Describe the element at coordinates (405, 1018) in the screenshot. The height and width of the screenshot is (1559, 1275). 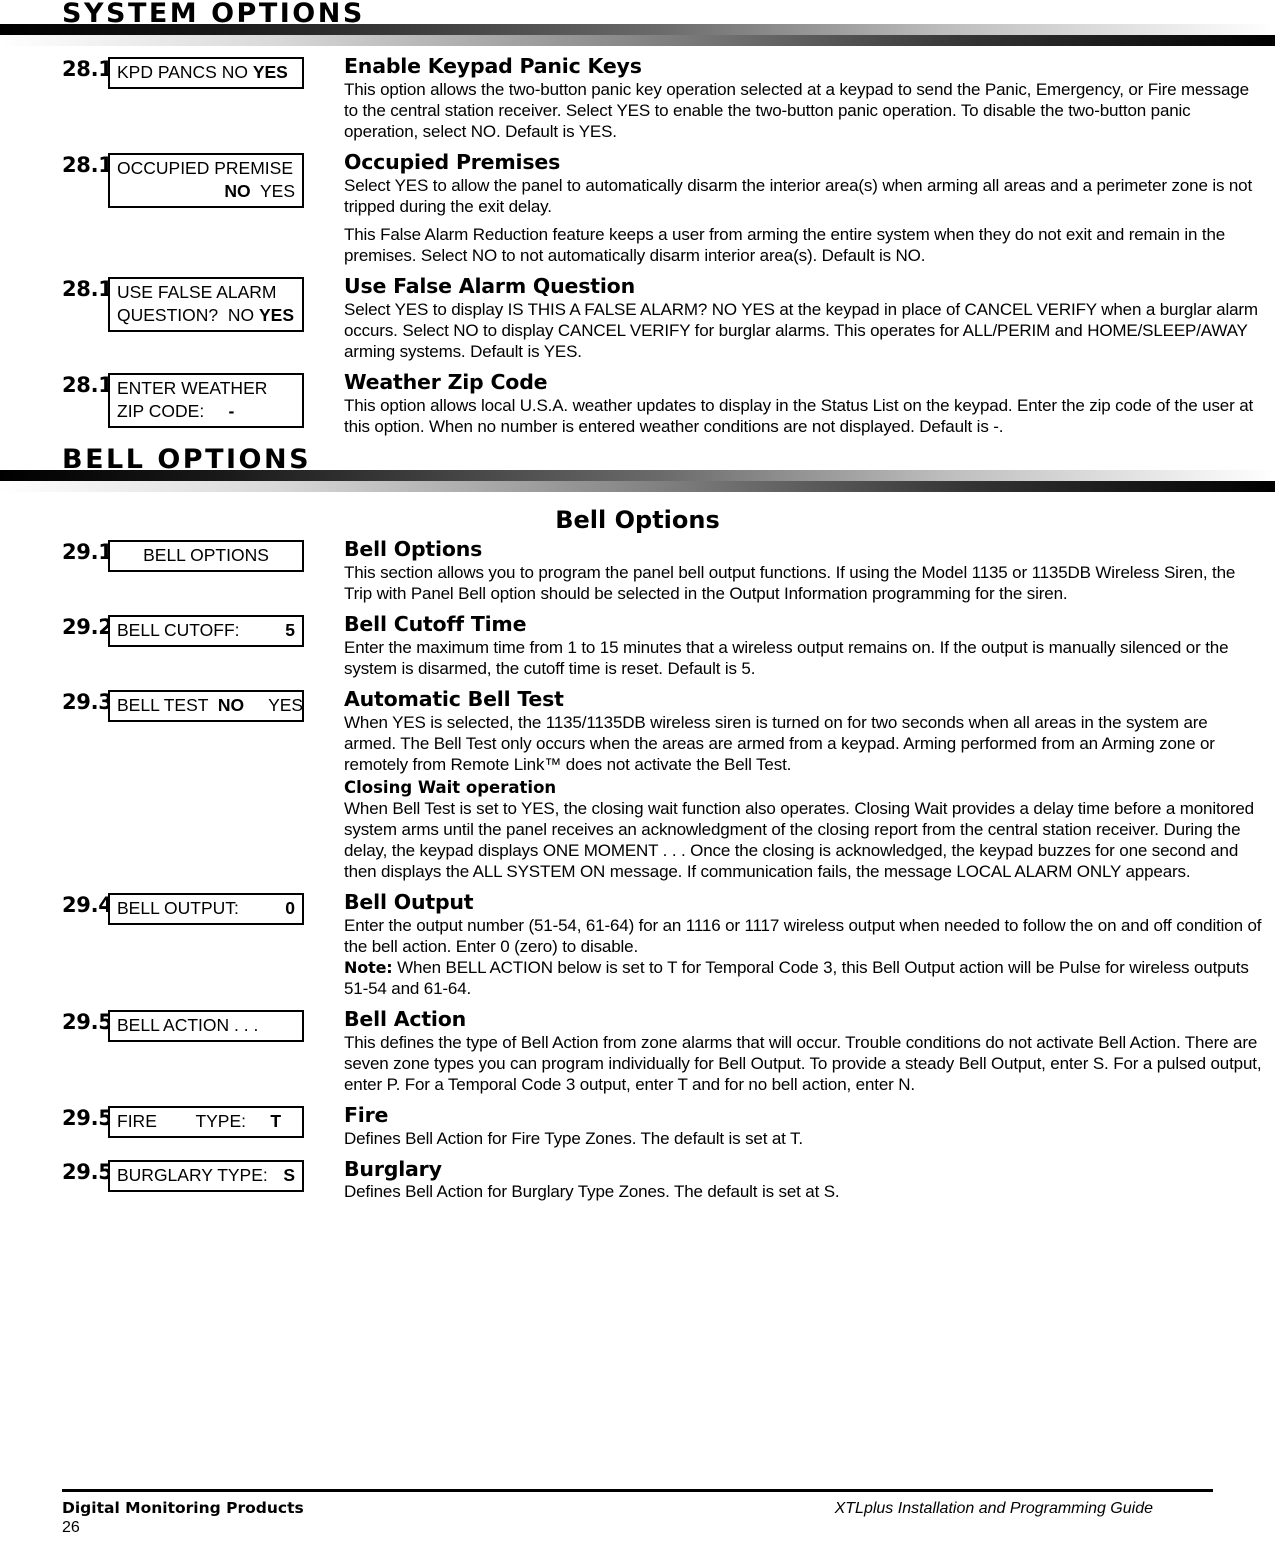
I see `option-title: Bell Action` at that location.